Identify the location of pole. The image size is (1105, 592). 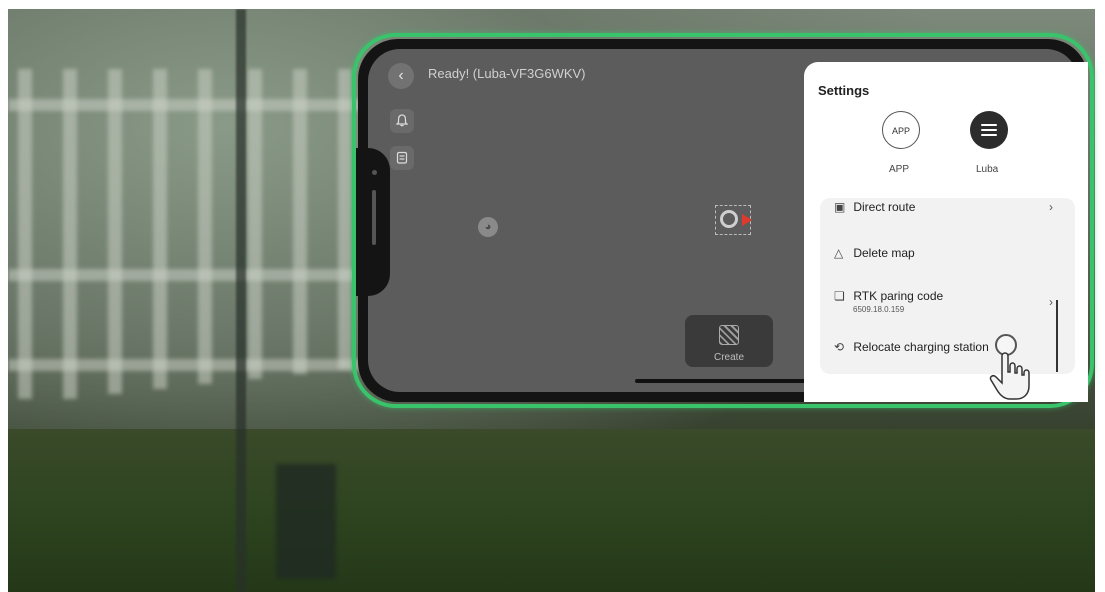
(241, 300).